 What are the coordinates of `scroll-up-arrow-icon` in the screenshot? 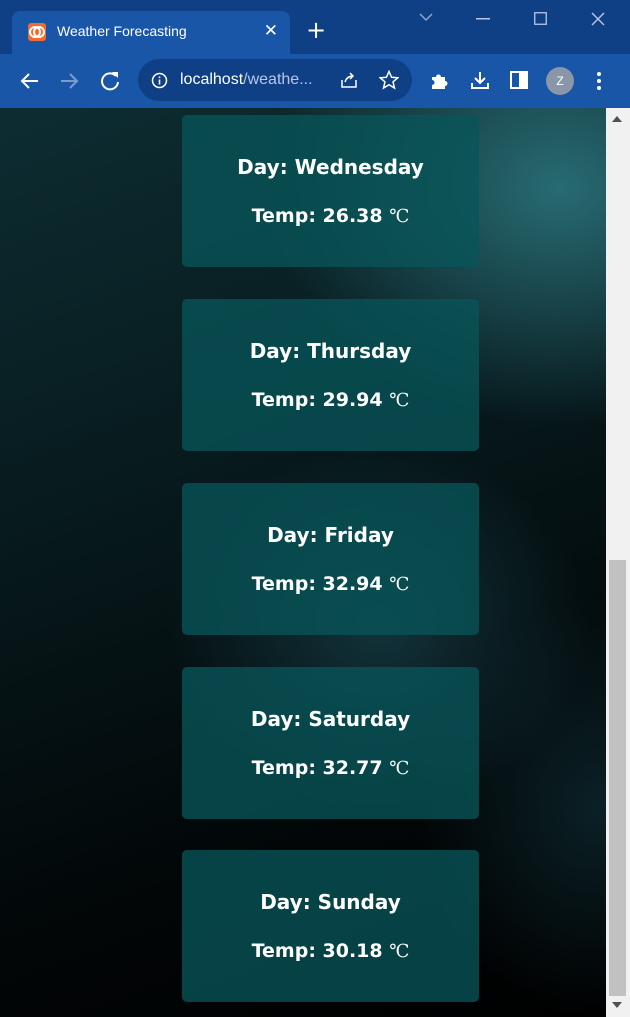 It's located at (617, 119).